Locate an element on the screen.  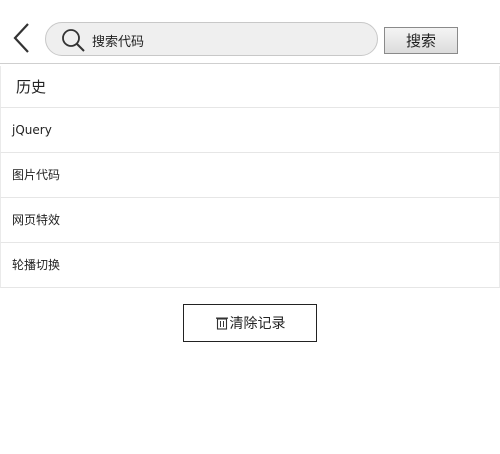
back-button is located at coordinates (22, 38).